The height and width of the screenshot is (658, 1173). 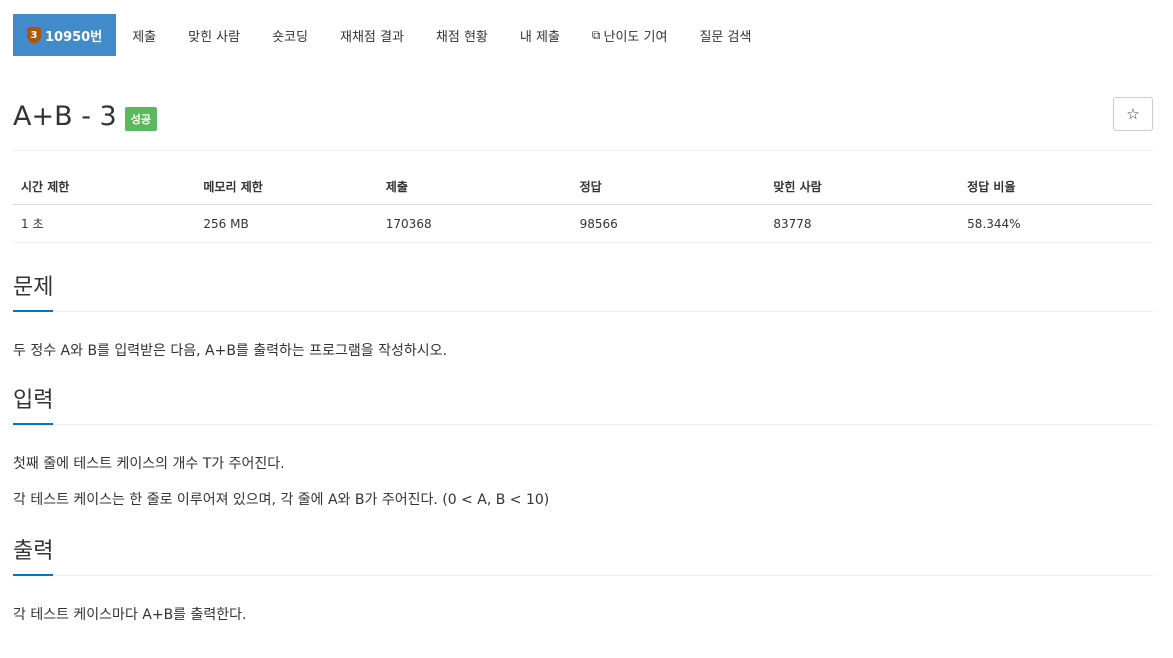 What do you see at coordinates (668, 223) in the screenshot?
I see `value-accepted: 98566` at bounding box center [668, 223].